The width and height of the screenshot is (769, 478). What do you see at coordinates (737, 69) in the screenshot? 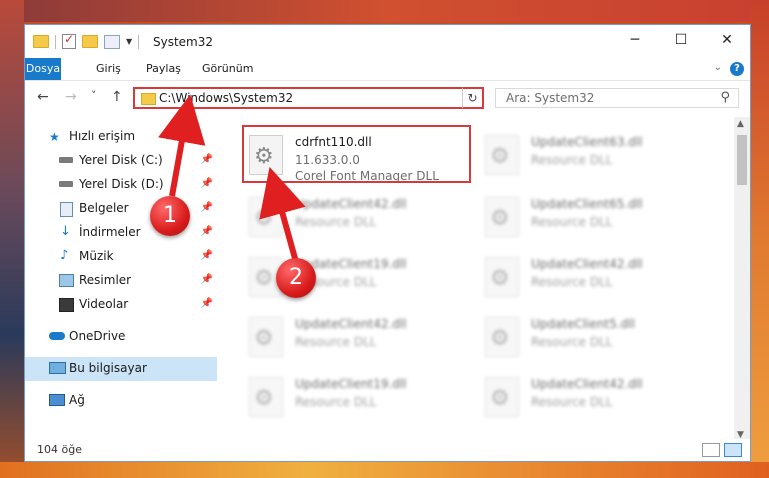
I see `help-icon: ?` at bounding box center [737, 69].